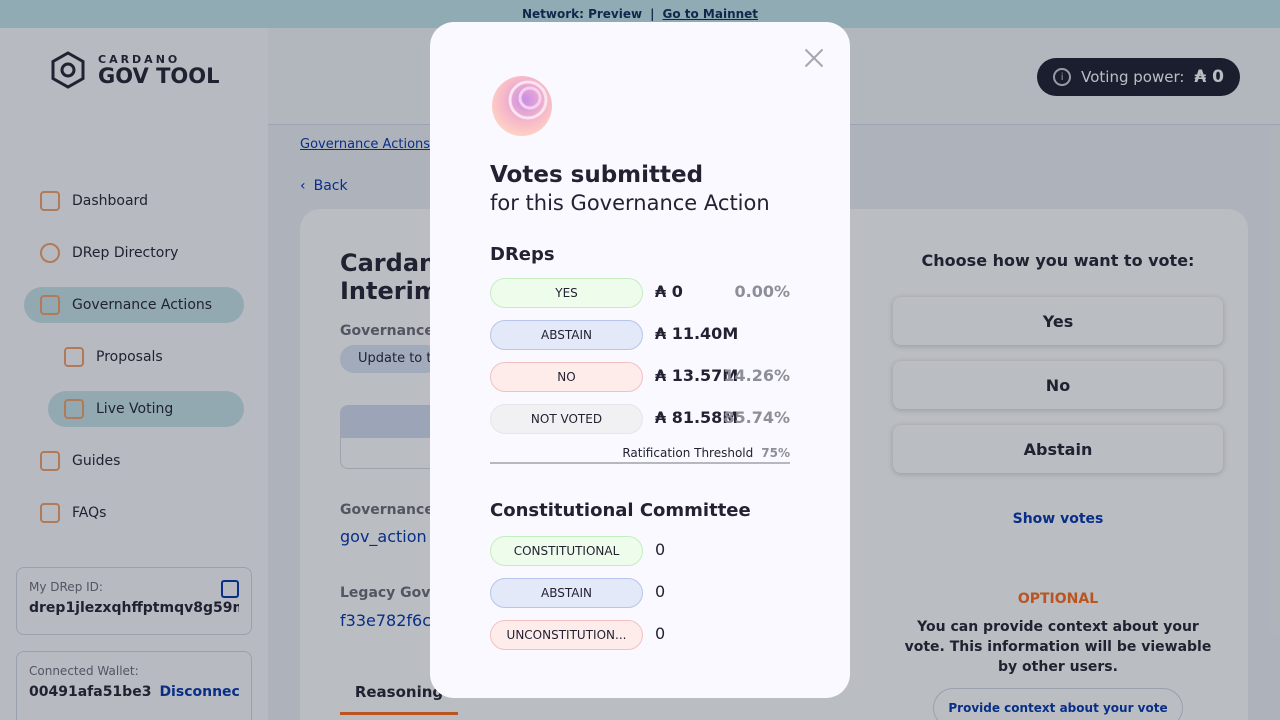 The height and width of the screenshot is (720, 1280). What do you see at coordinates (697, 333) in the screenshot?
I see `vote-amount: ₳ 11.40M` at bounding box center [697, 333].